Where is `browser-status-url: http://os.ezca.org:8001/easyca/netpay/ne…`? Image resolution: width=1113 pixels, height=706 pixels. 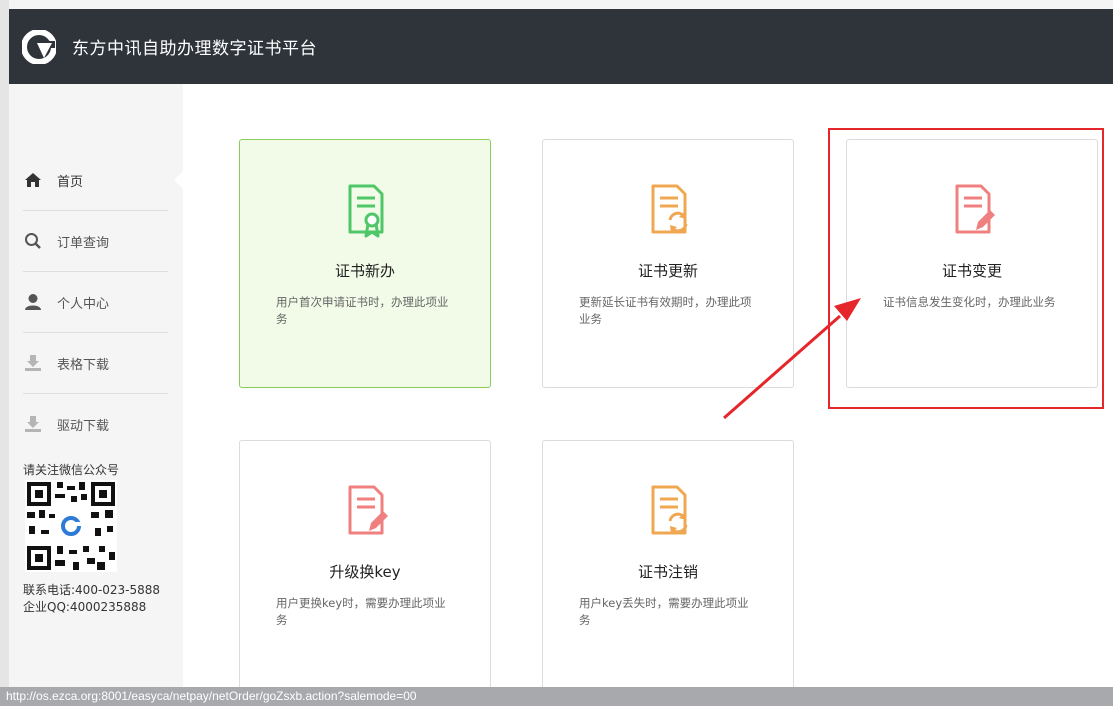 browser-status-url: http://os.ezca.org:8001/easyca/netpay/ne… is located at coordinates (556, 696).